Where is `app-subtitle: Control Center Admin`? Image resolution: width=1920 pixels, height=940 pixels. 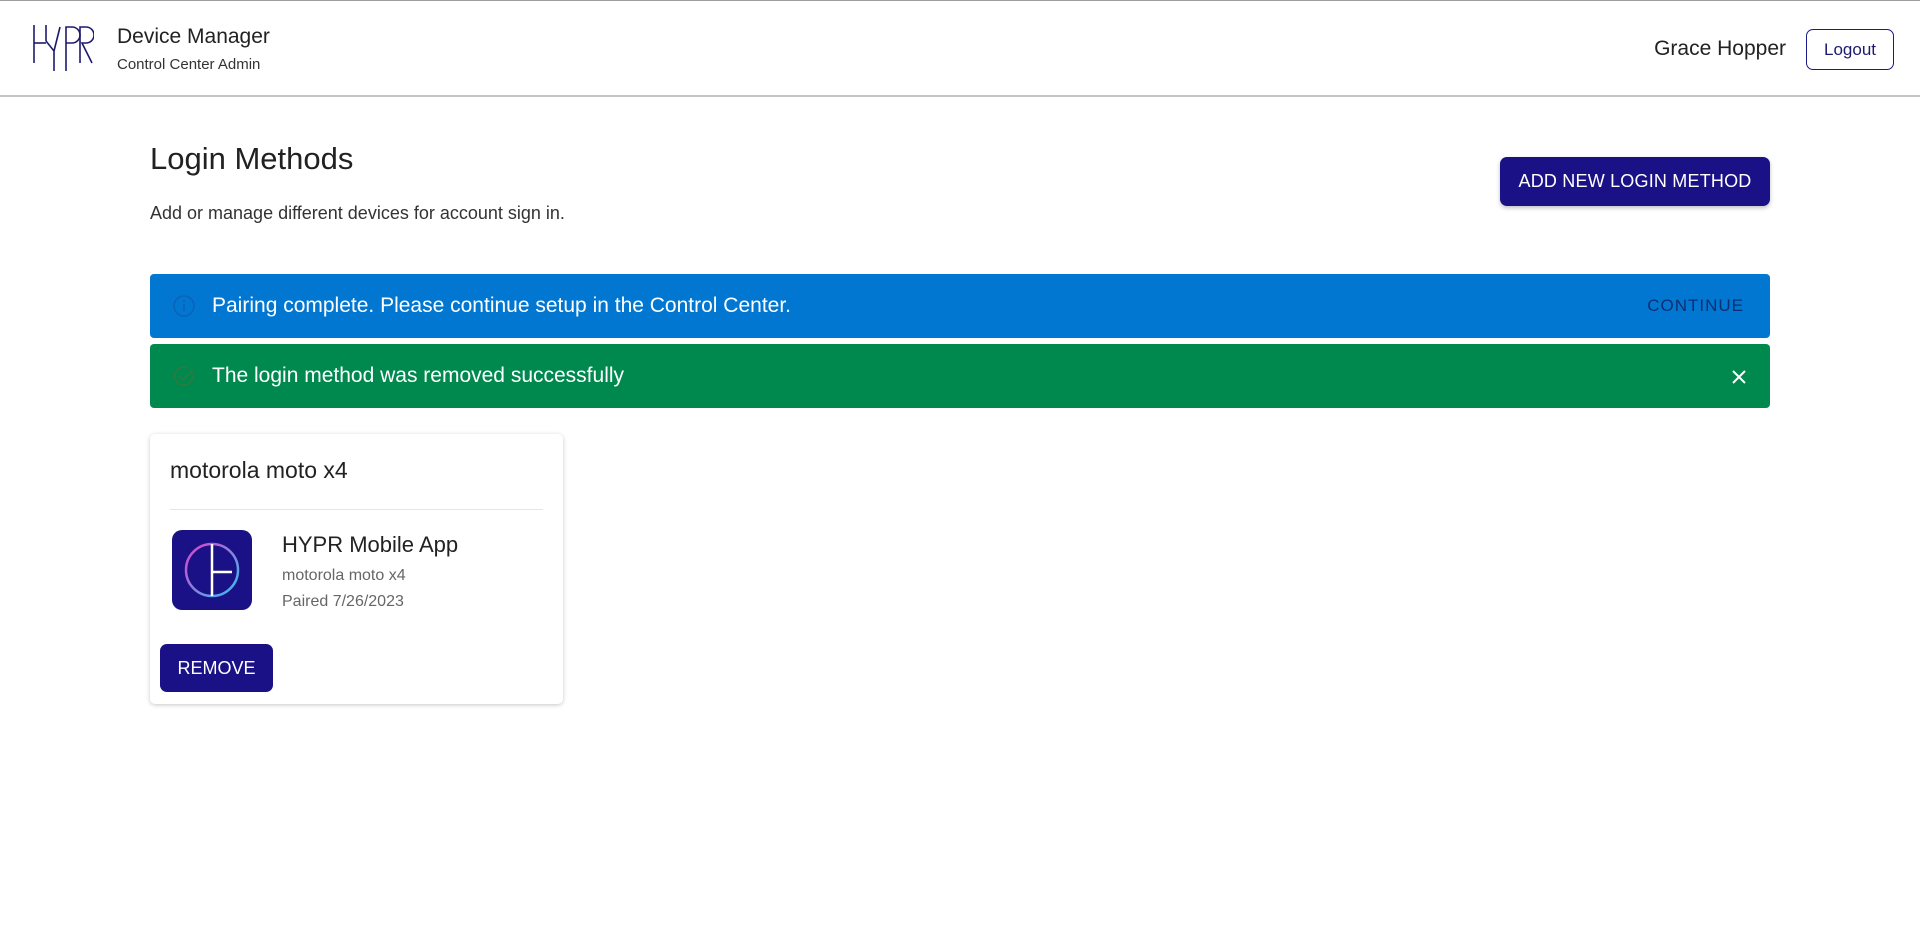
app-subtitle: Control Center Admin is located at coordinates (189, 64).